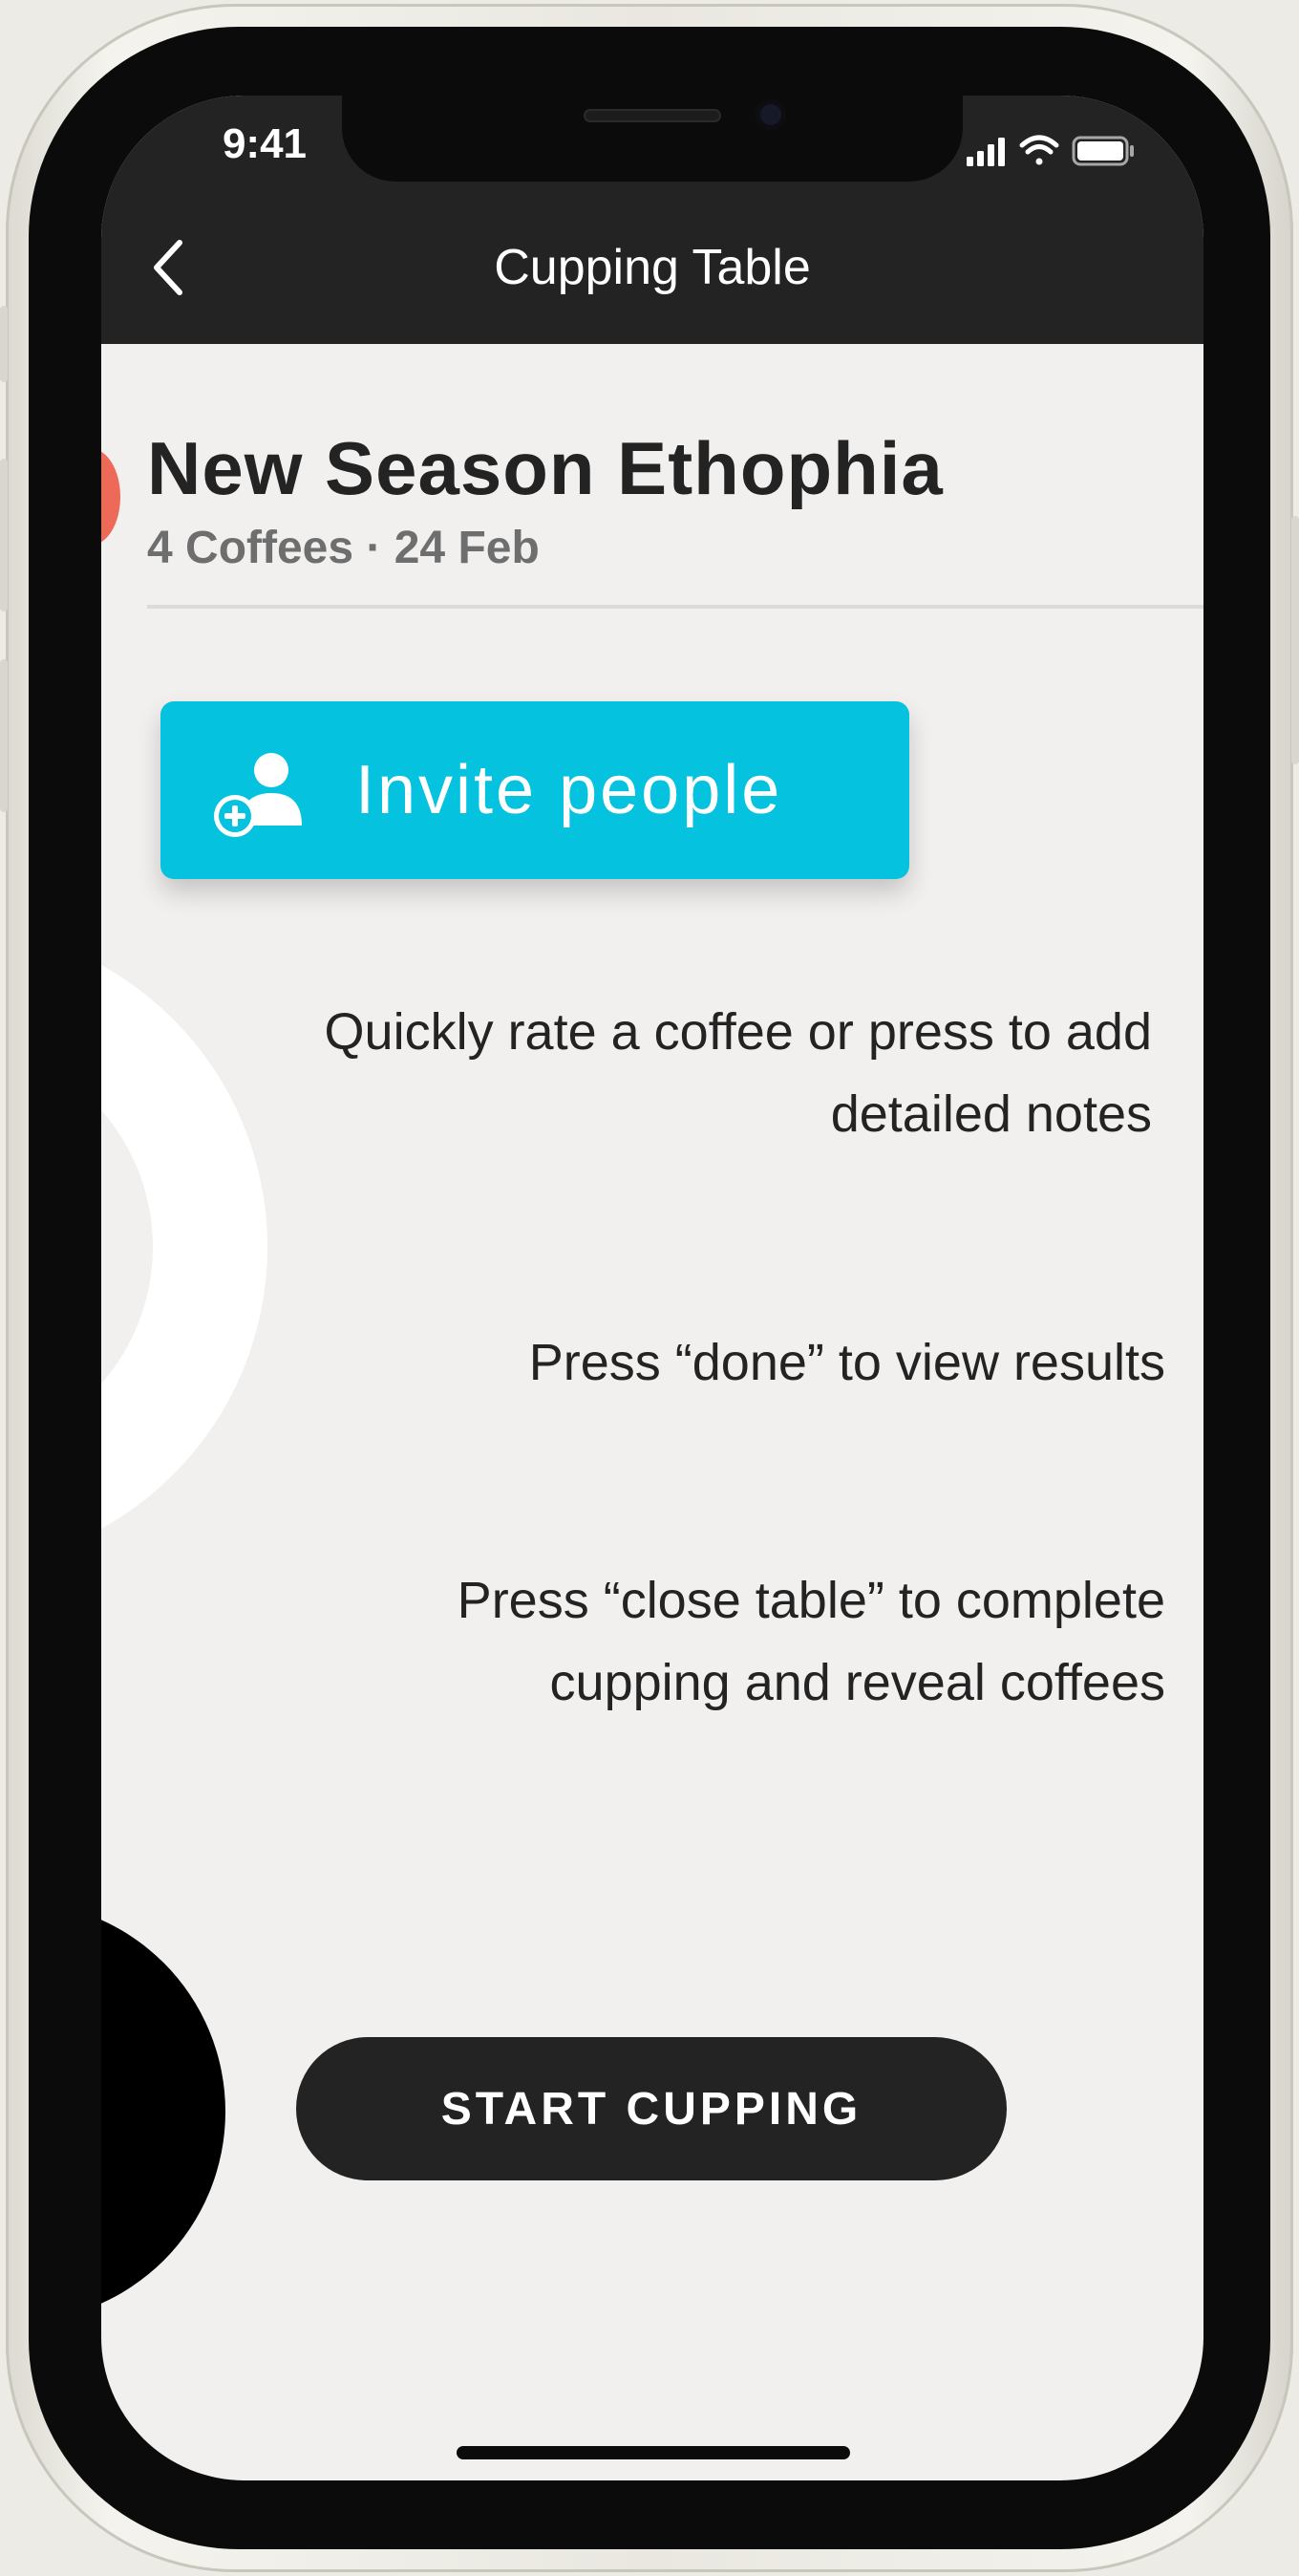  I want to click on invite-people-button: Invite people, so click(534, 790).